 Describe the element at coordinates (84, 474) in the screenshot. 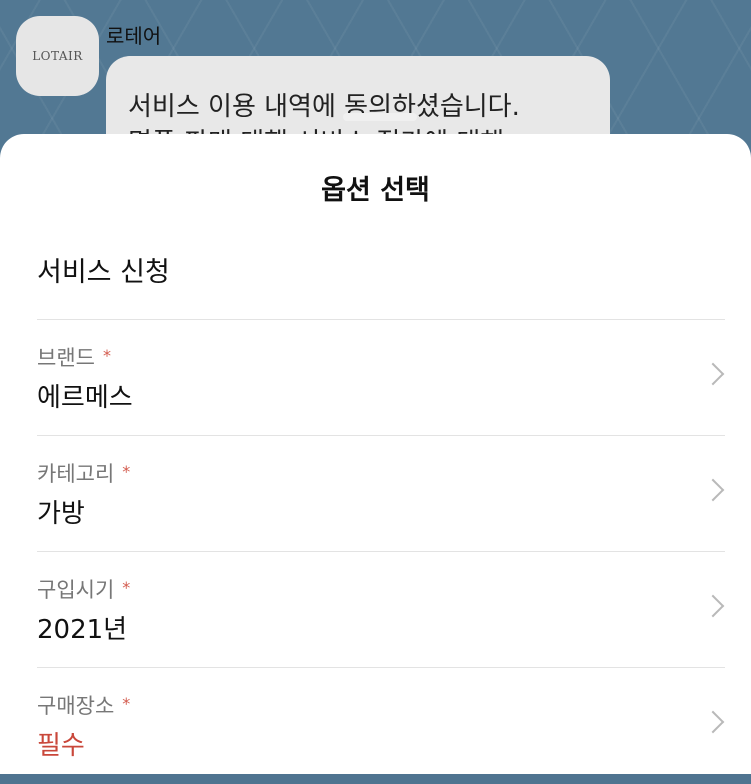

I see `option-label: 카테고리 *` at that location.